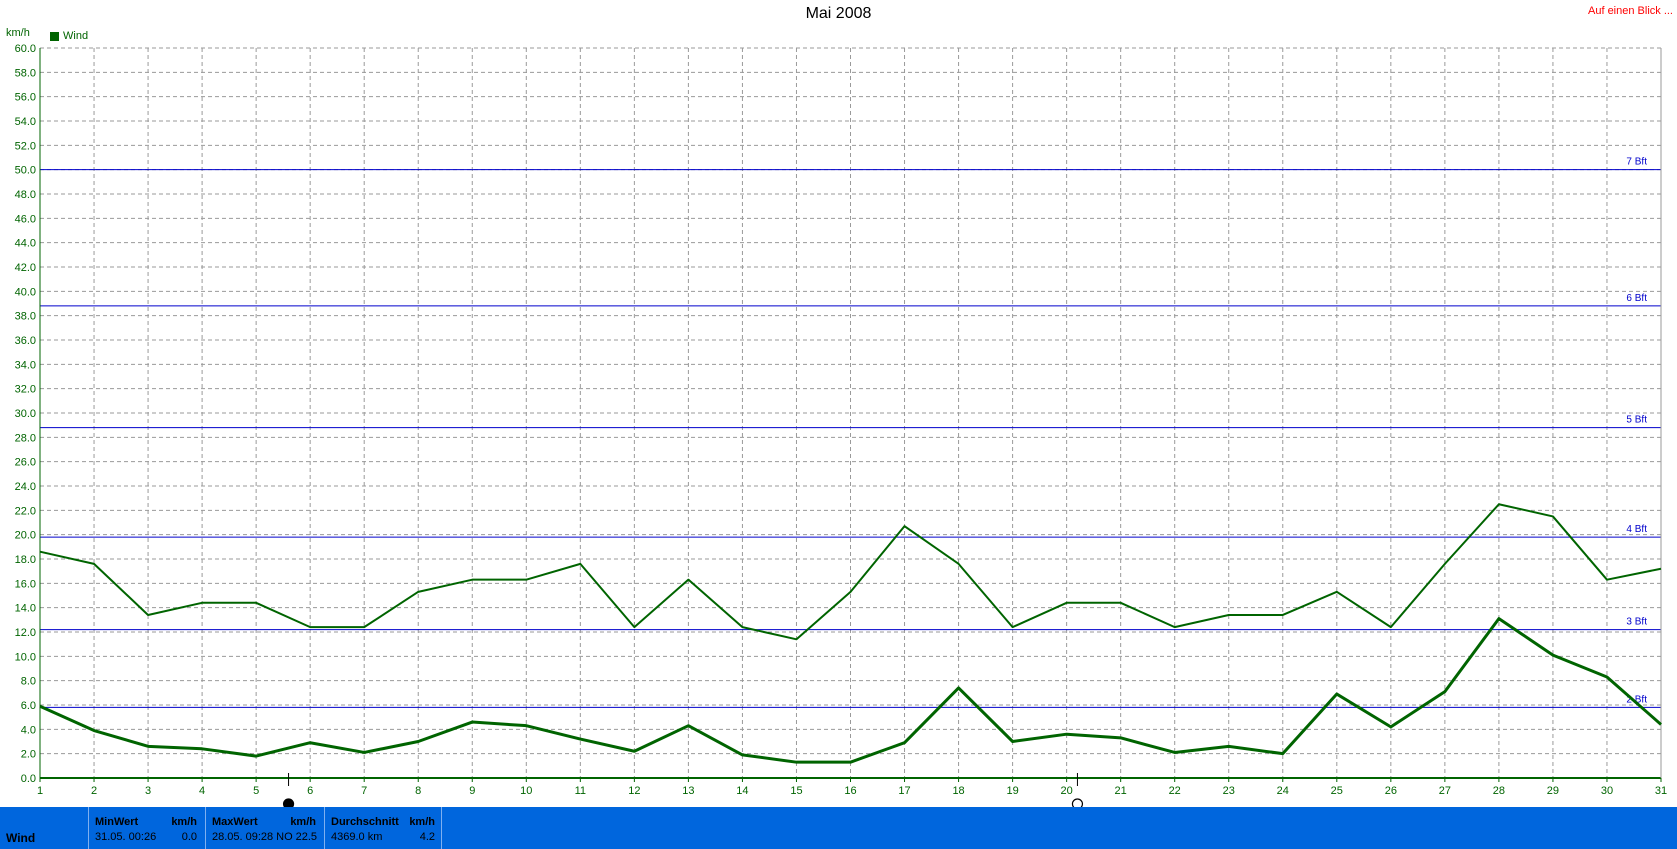 This screenshot has width=1677, height=849. I want to click on x-tick-label: 18, so click(958, 791).